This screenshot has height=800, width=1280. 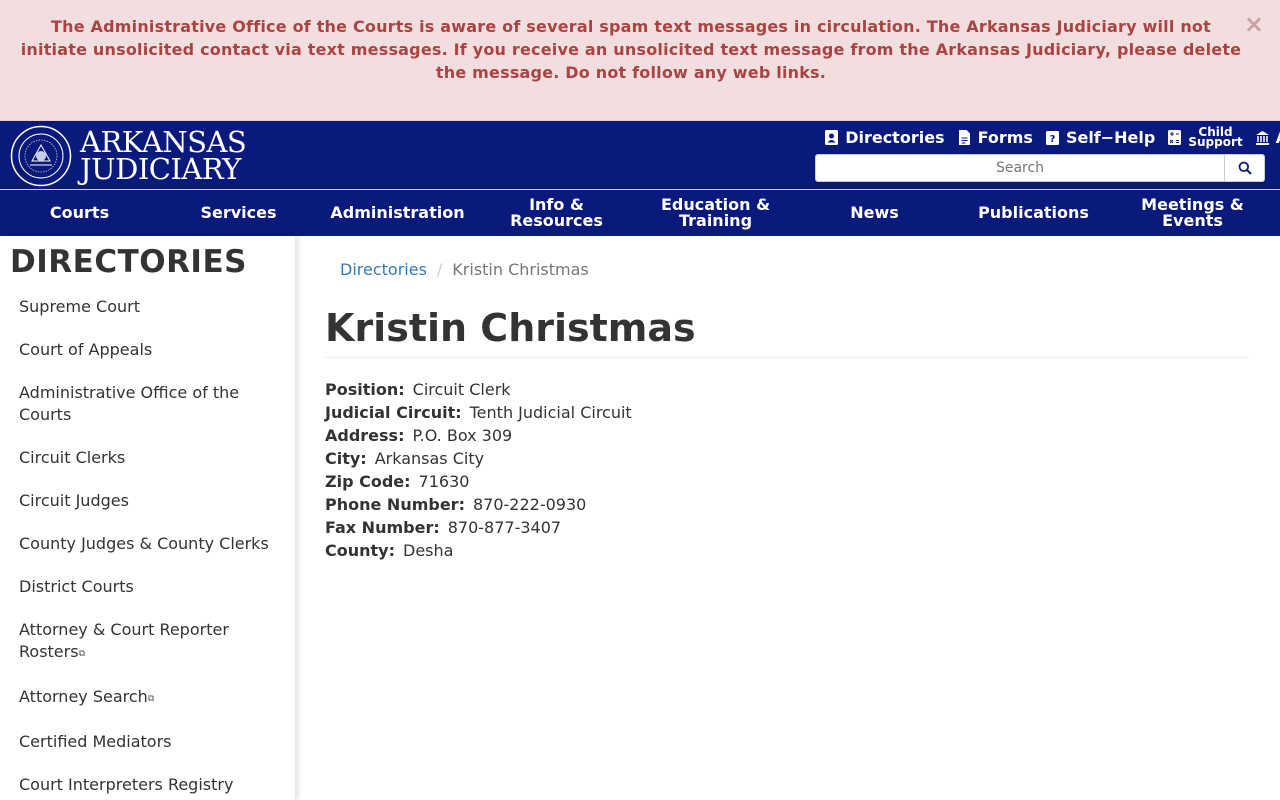 I want to click on courthouse-icon, so click(x=1262, y=137).